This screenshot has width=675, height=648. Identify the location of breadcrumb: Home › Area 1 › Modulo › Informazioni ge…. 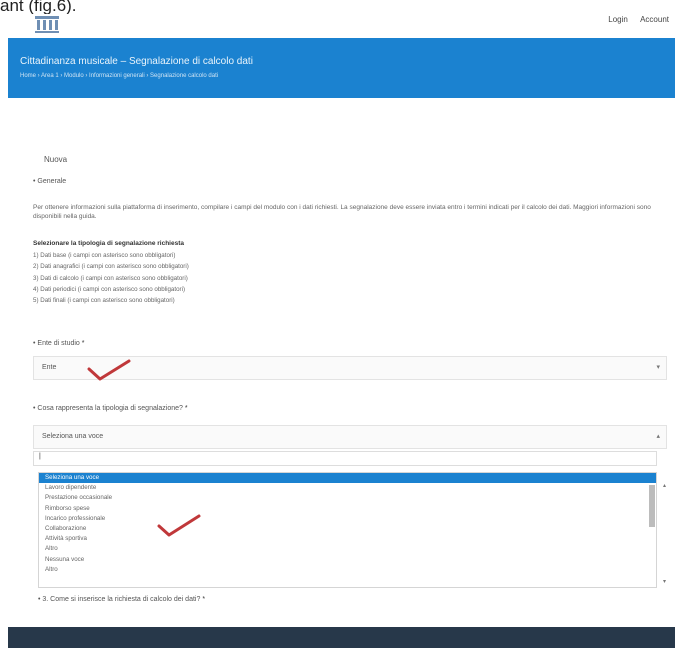
(119, 76).